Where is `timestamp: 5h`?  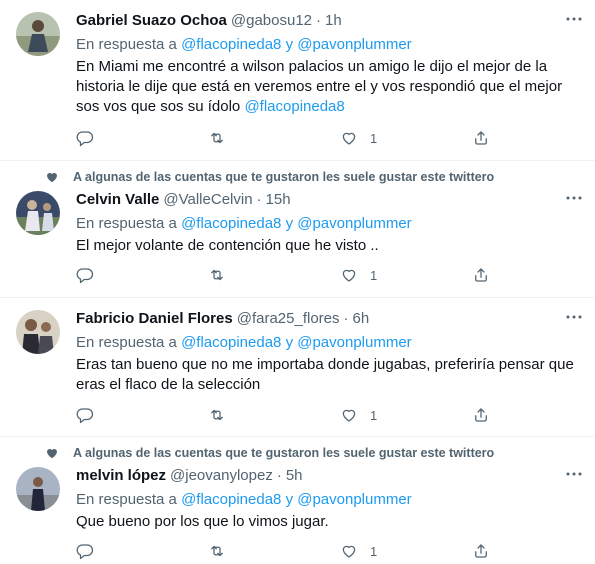
timestamp: 5h is located at coordinates (294, 475).